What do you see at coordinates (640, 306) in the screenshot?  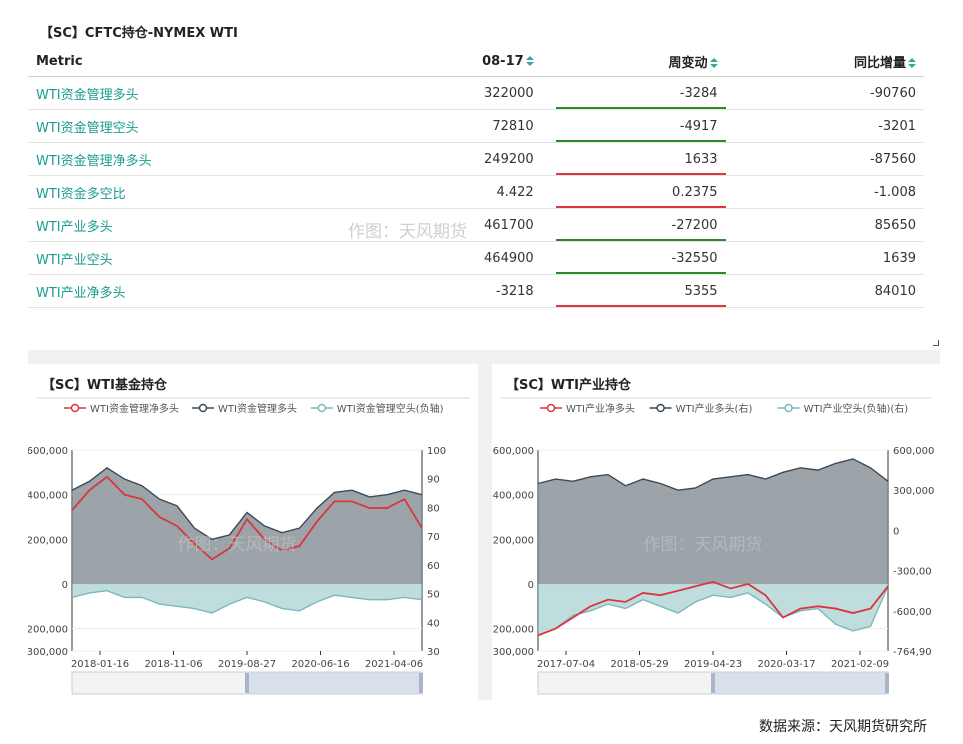 I see `change-underline` at bounding box center [640, 306].